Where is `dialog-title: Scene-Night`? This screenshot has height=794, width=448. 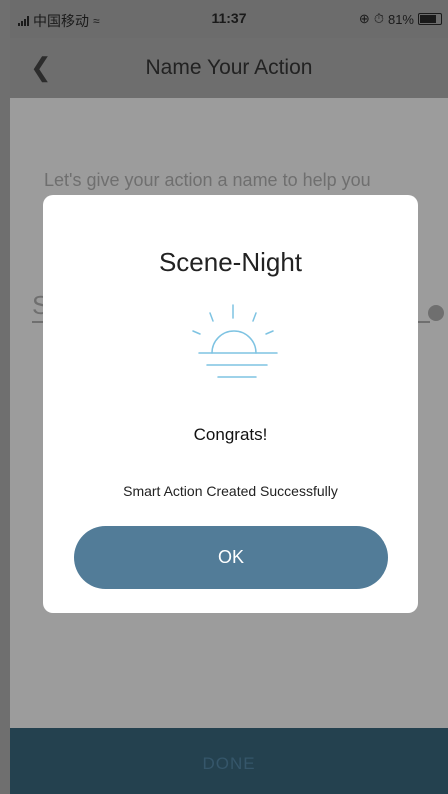 dialog-title: Scene-Night is located at coordinates (230, 262).